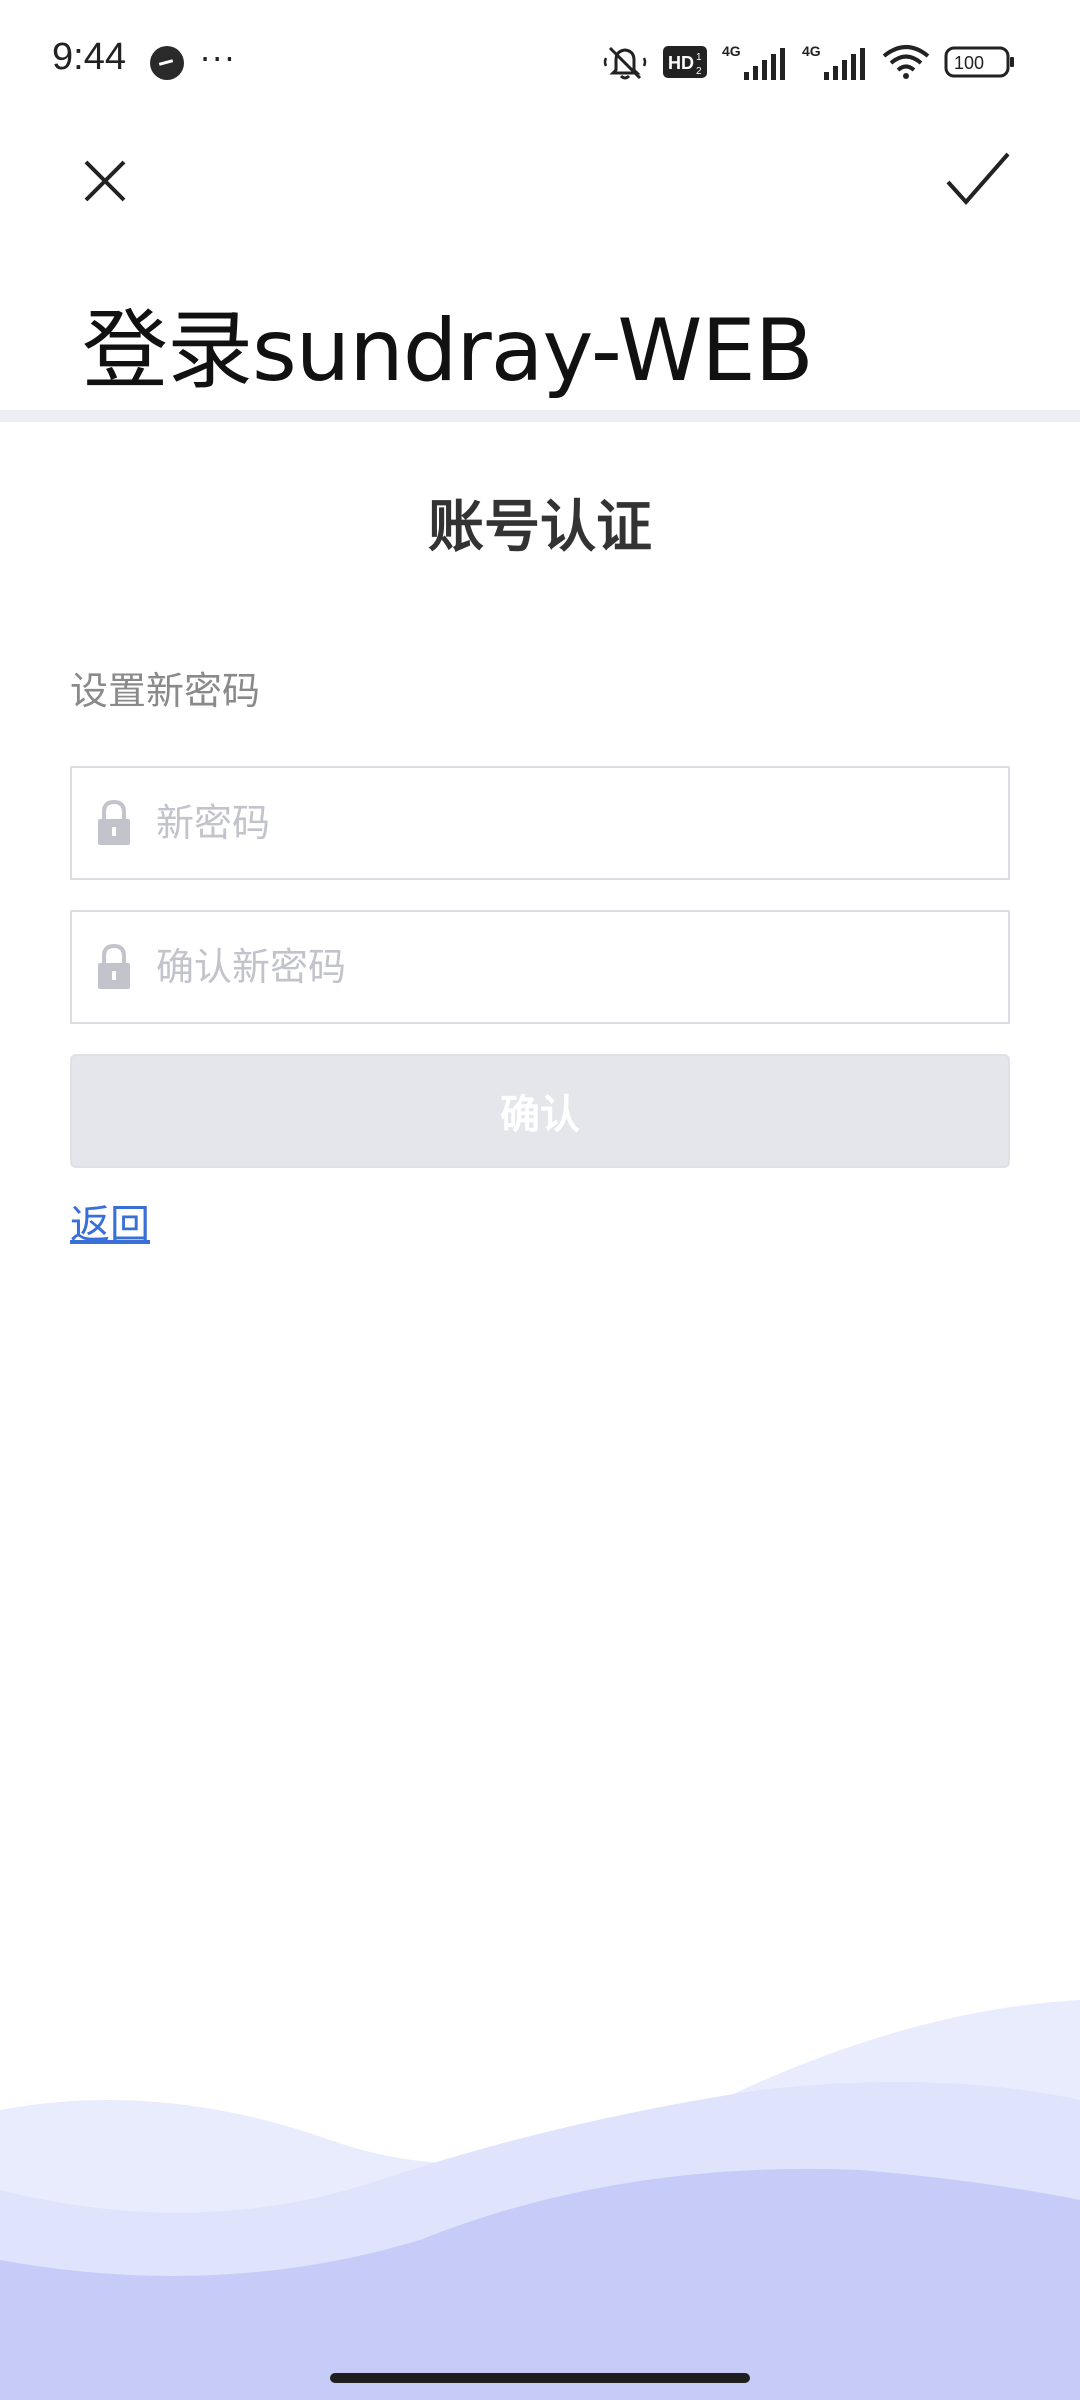 Image resolution: width=1080 pixels, height=2400 pixels. What do you see at coordinates (835, 62) in the screenshot?
I see `signal-4g-icon-2: 4G` at bounding box center [835, 62].